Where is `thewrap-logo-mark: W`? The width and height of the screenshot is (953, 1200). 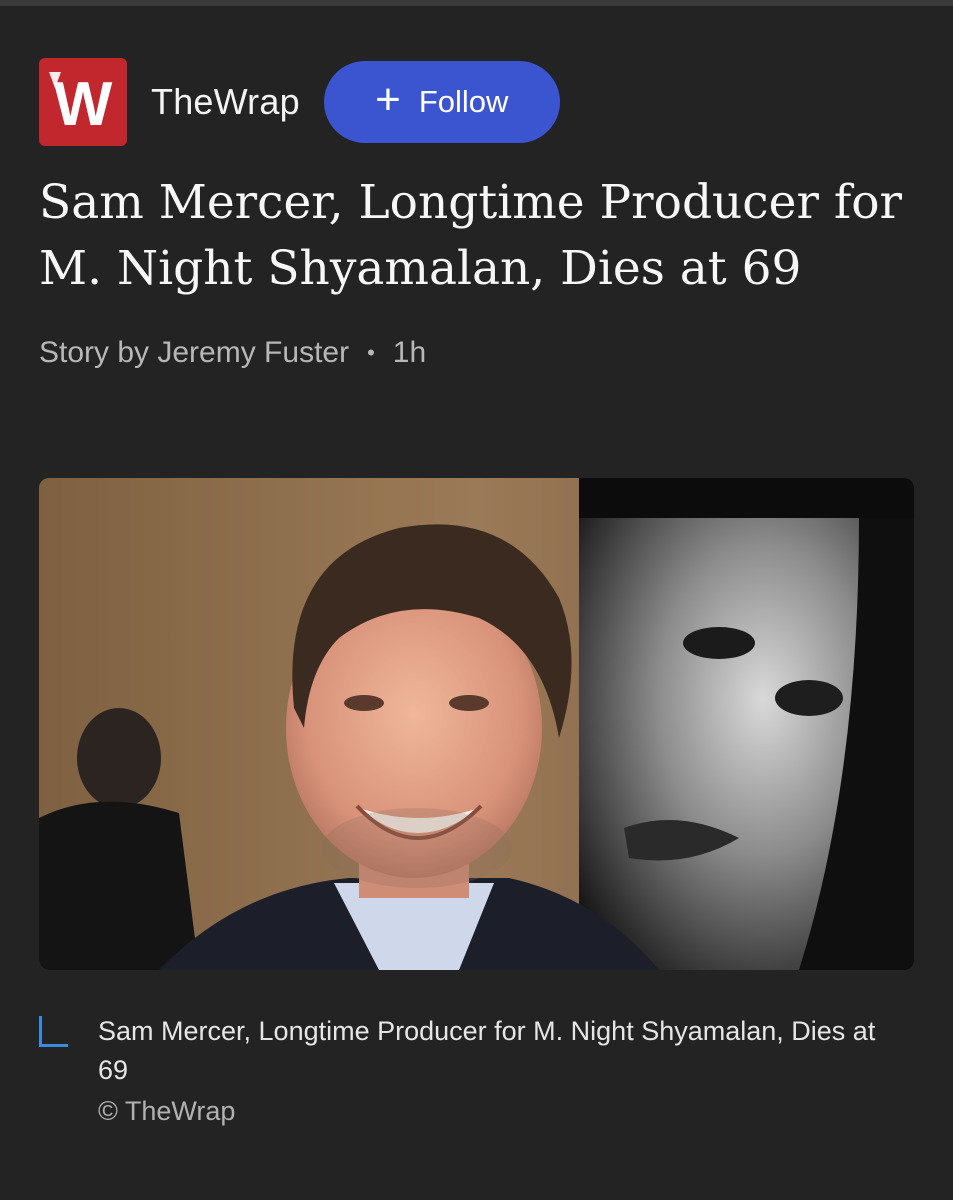 thewrap-logo-mark: W is located at coordinates (81, 104).